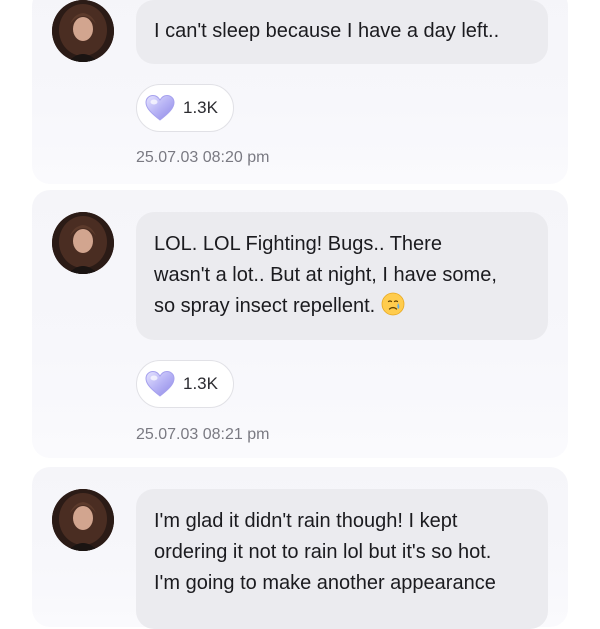 This screenshot has height=629, width=600. What do you see at coordinates (203, 434) in the screenshot?
I see `timestamp: 25.07.03 08:21 pm` at bounding box center [203, 434].